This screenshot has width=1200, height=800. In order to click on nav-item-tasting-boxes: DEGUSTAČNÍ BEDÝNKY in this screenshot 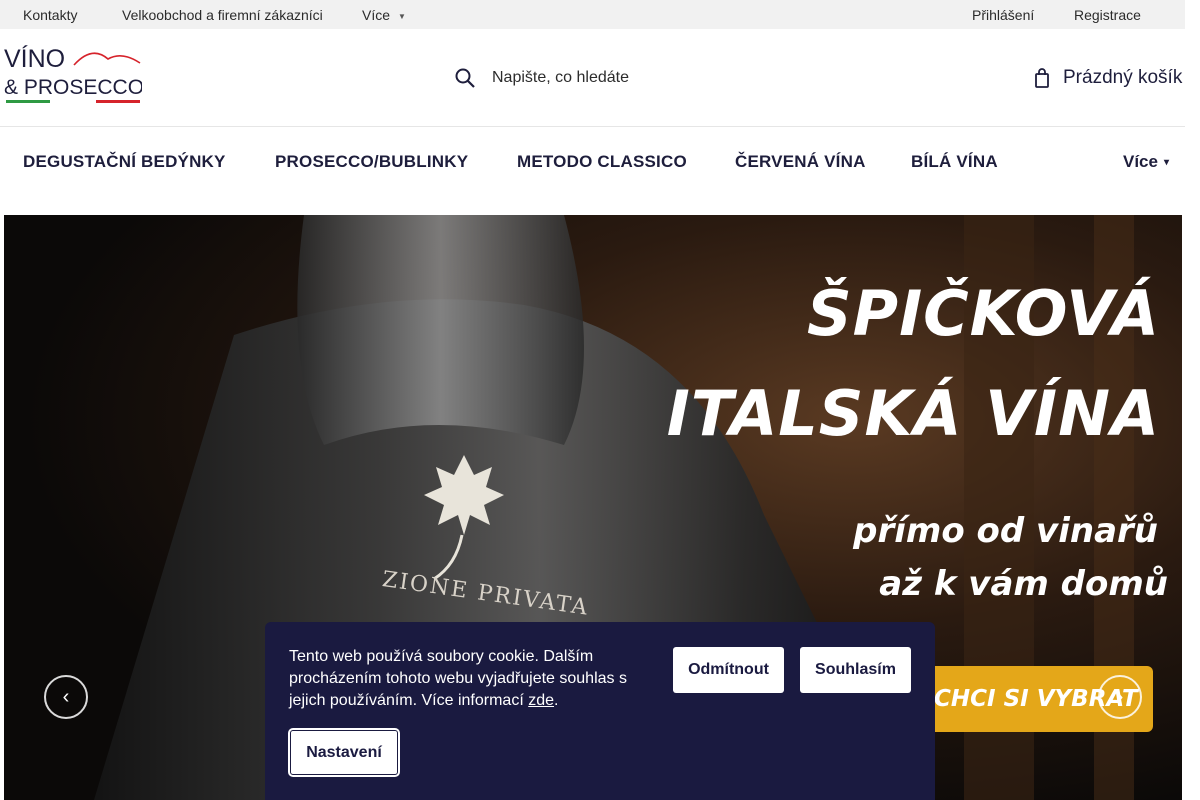, I will do `click(124, 162)`.